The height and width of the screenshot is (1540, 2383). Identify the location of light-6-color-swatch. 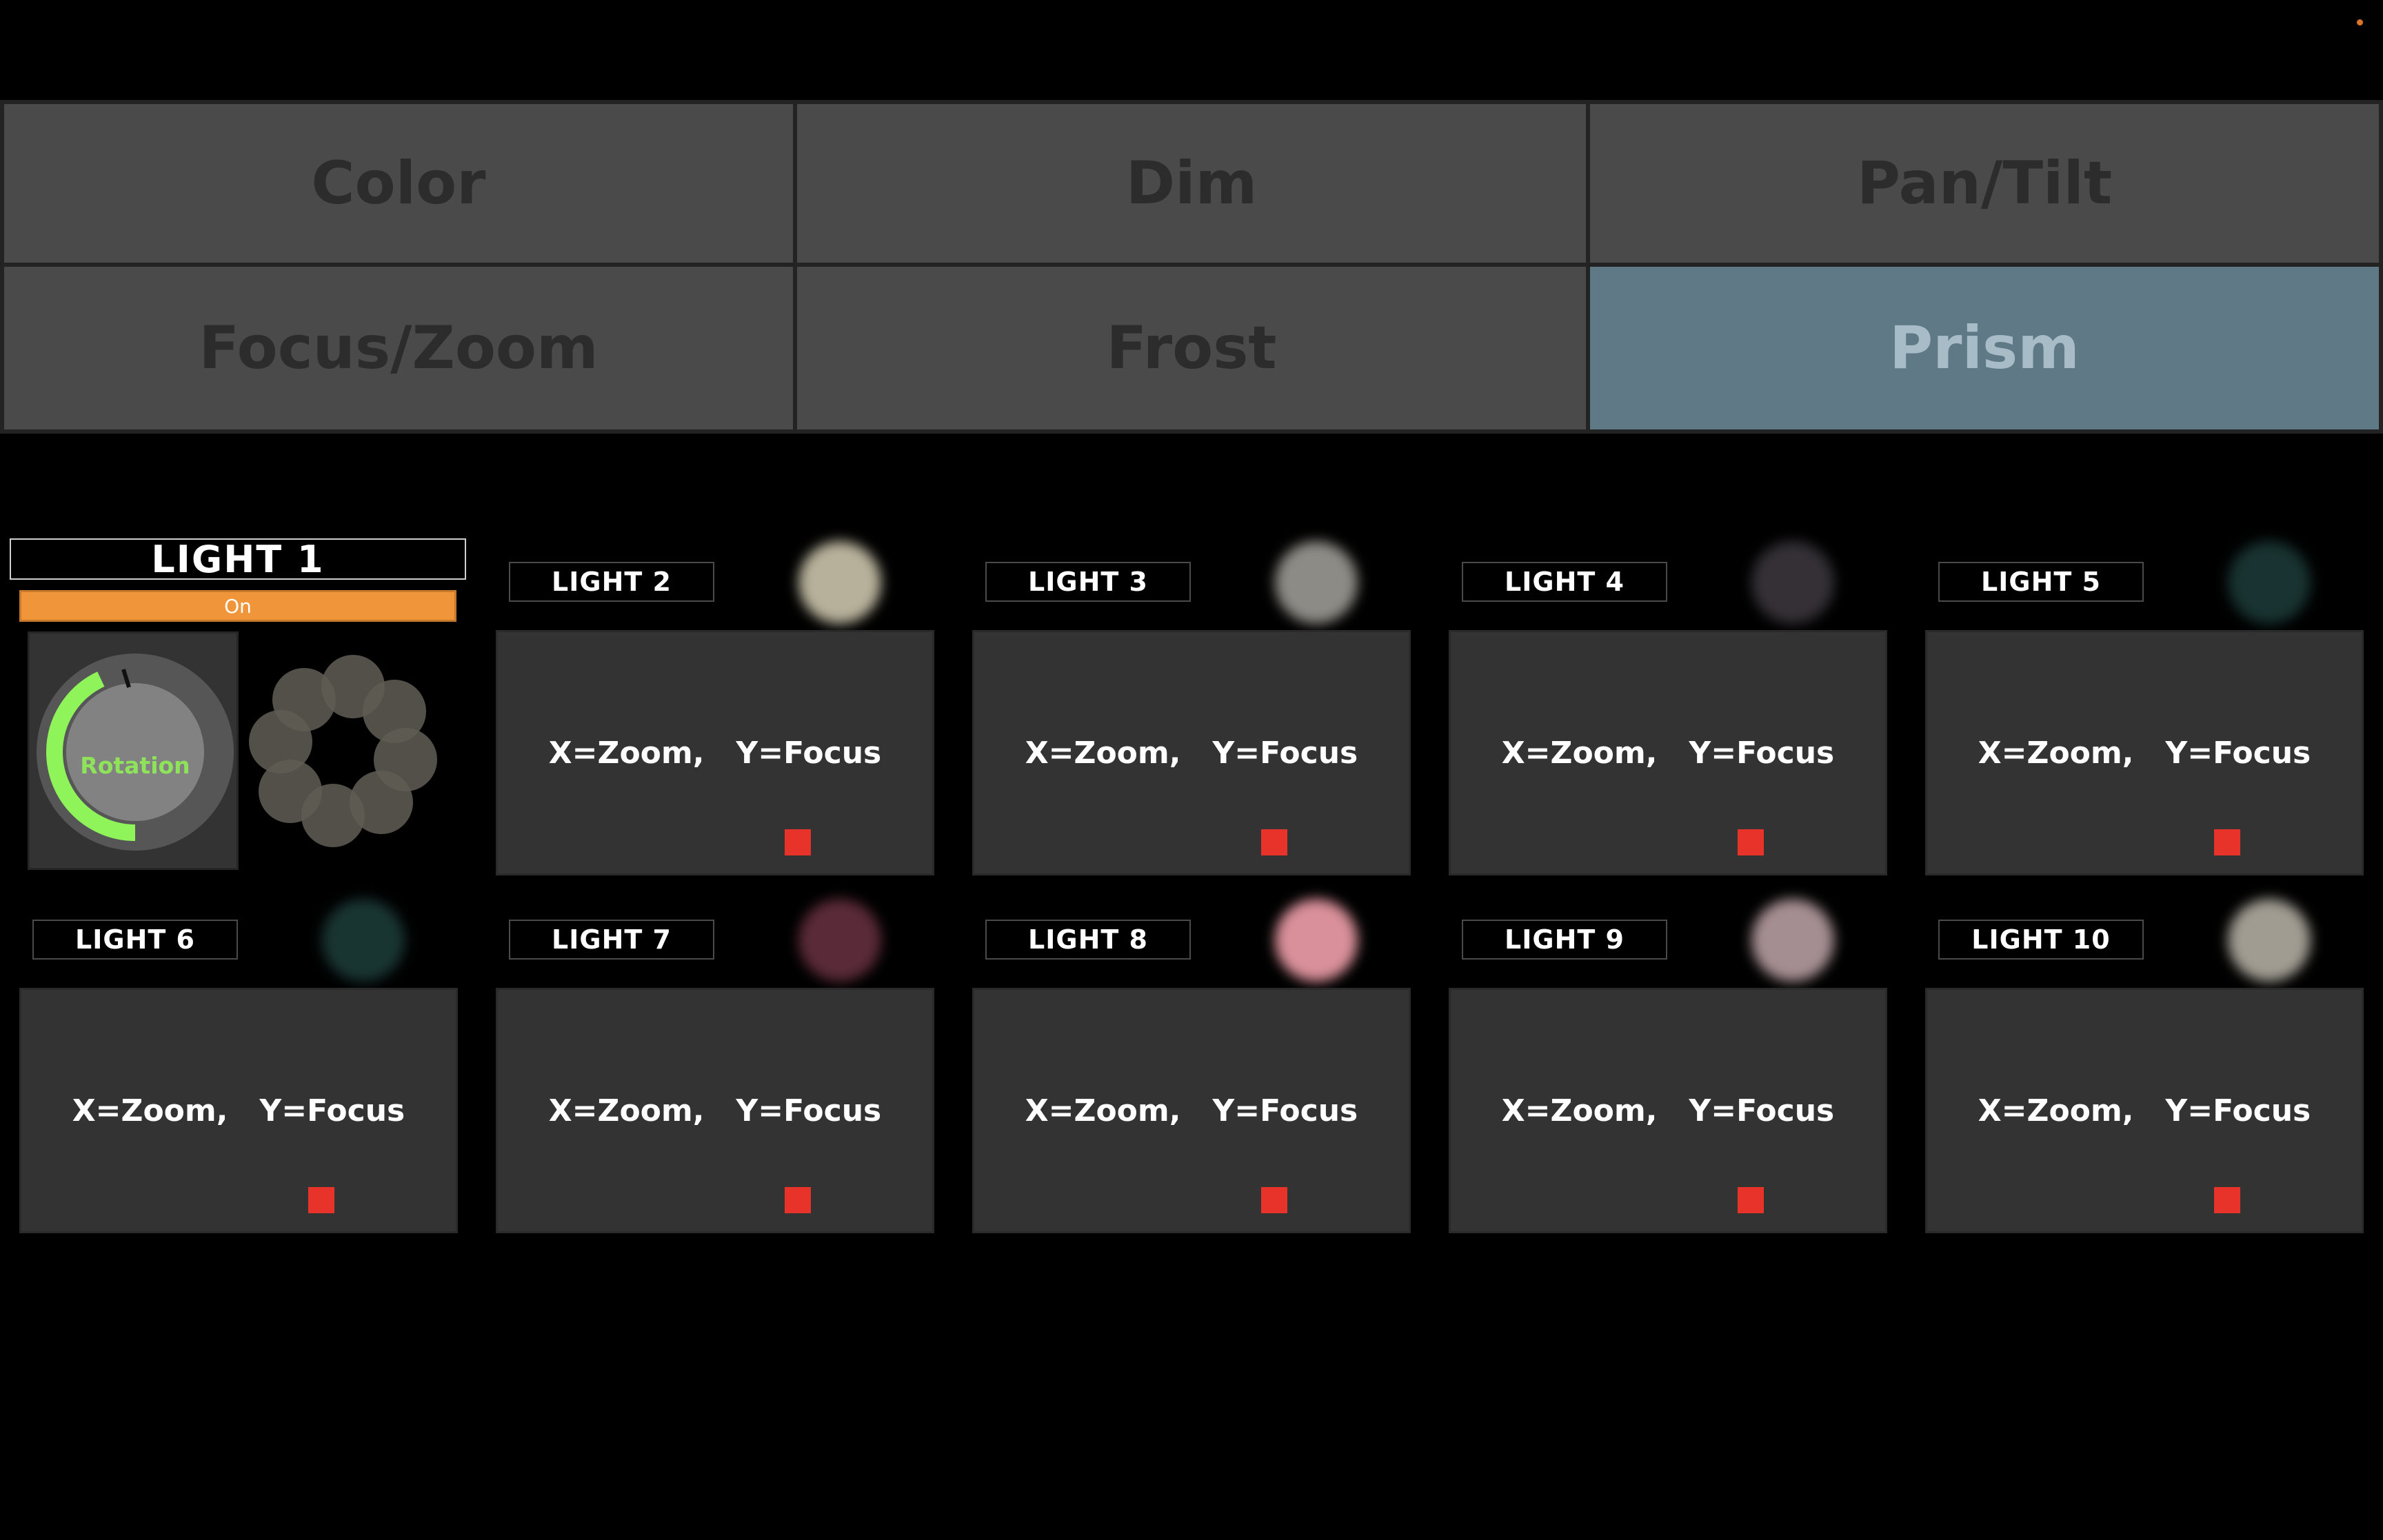
(363, 941).